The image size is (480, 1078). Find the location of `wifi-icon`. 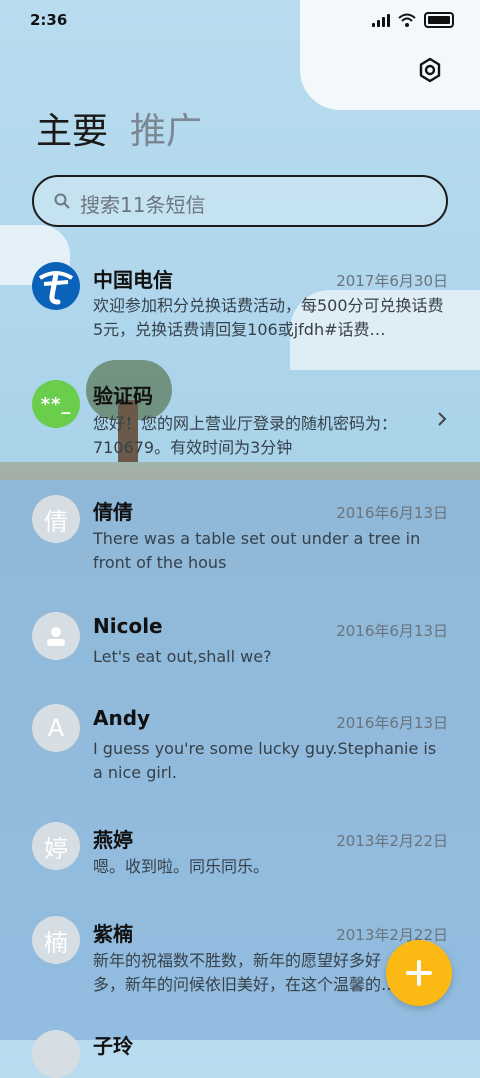

wifi-icon is located at coordinates (407, 20).